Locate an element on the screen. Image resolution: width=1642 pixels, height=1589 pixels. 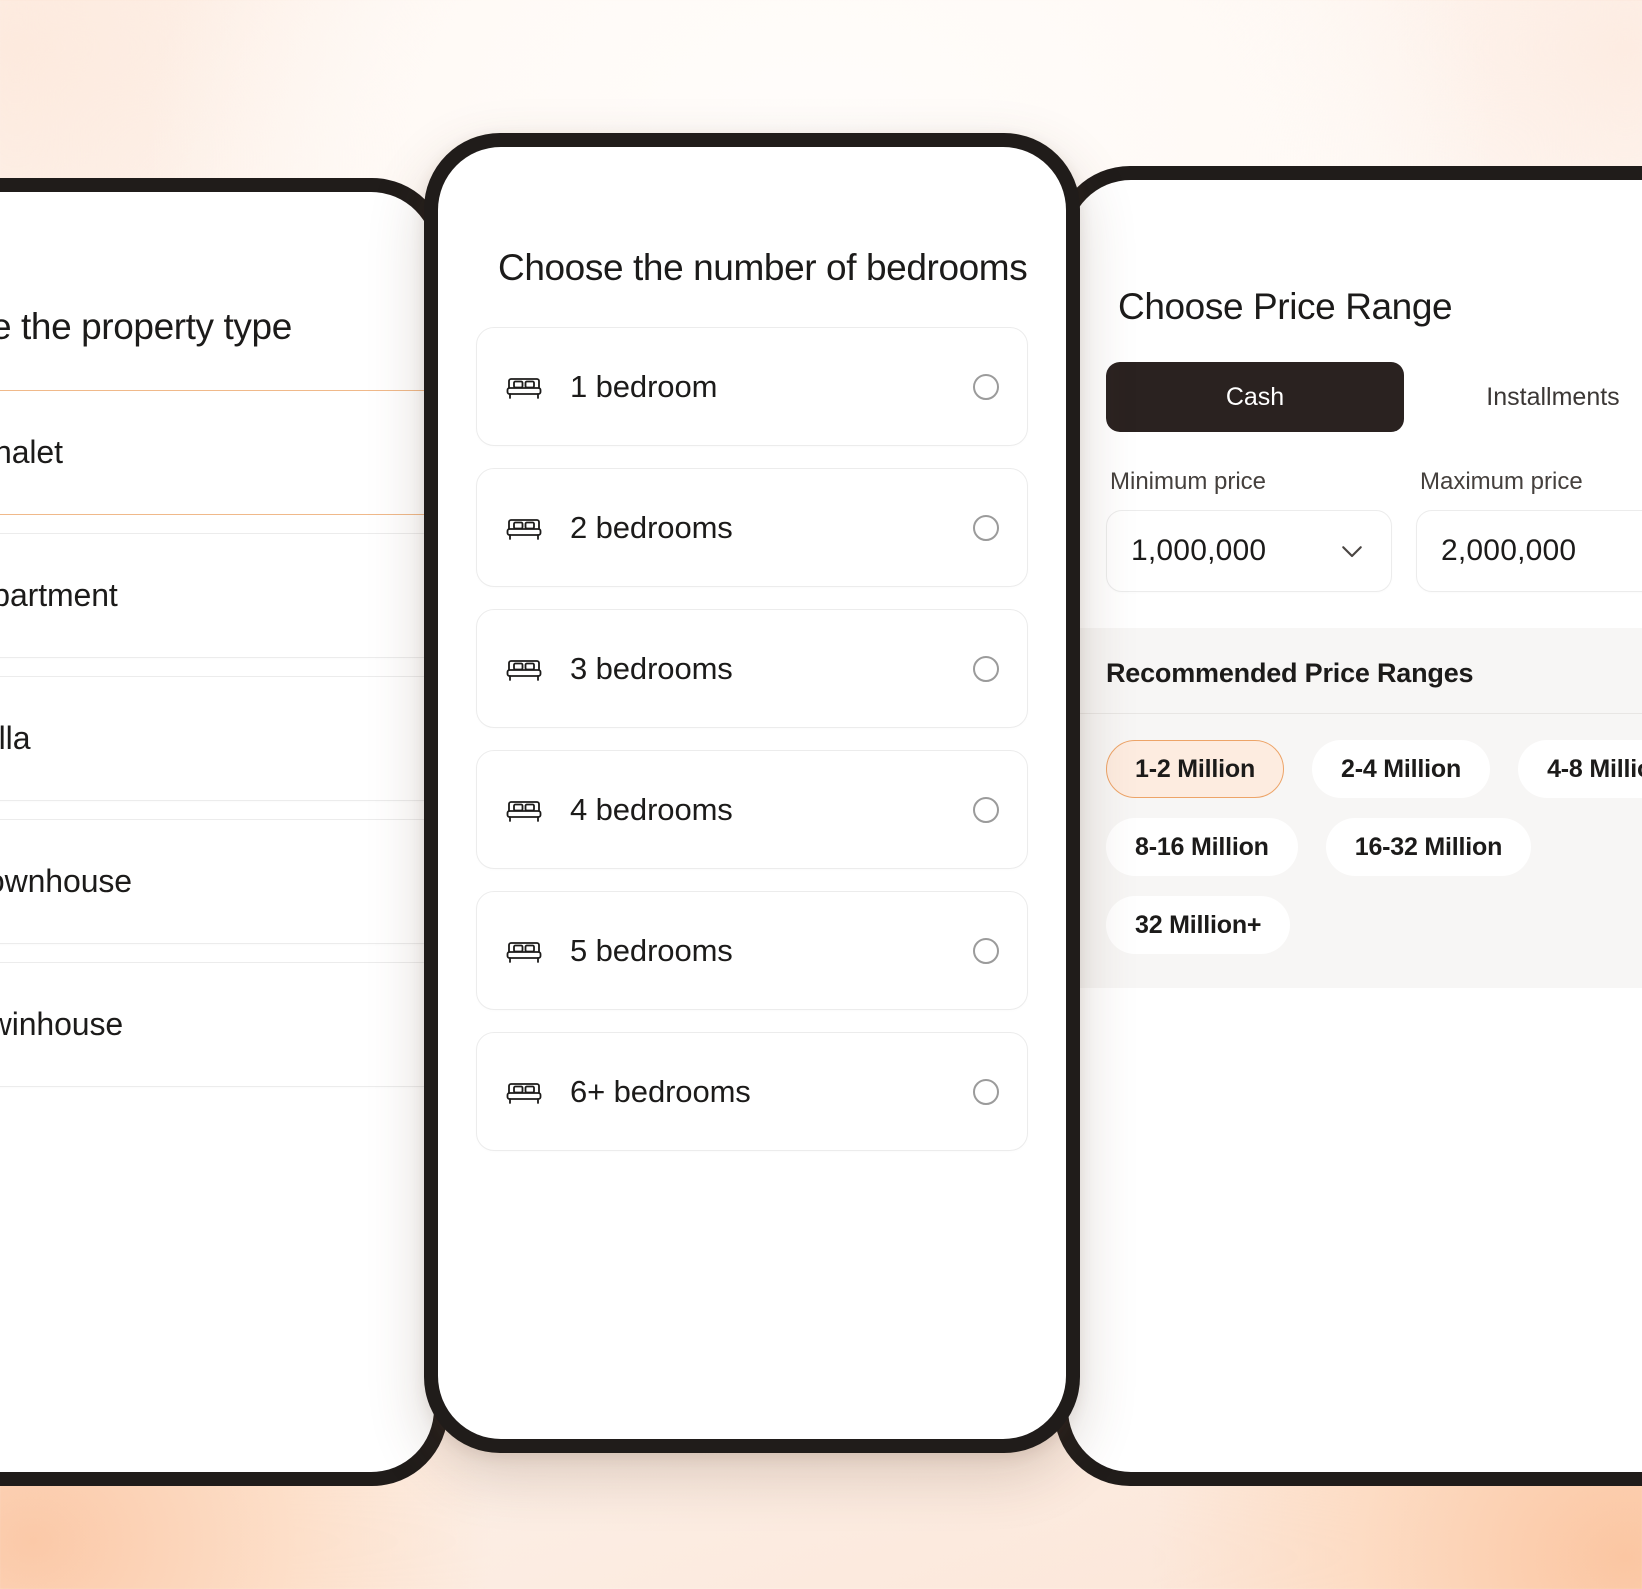
bedrooms-option-label: 1 bedroom is located at coordinates (644, 386).